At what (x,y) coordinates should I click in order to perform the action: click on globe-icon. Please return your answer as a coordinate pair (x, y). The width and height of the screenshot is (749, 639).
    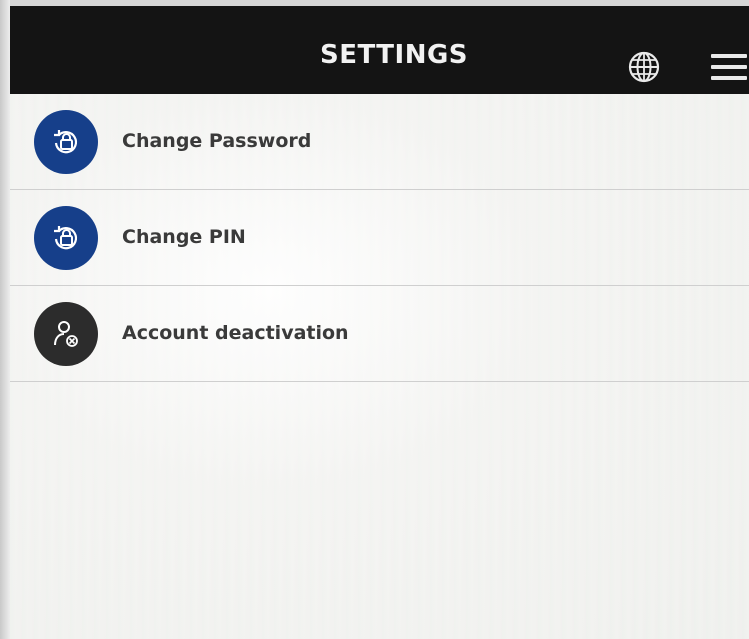
    Looking at the image, I should click on (644, 67).